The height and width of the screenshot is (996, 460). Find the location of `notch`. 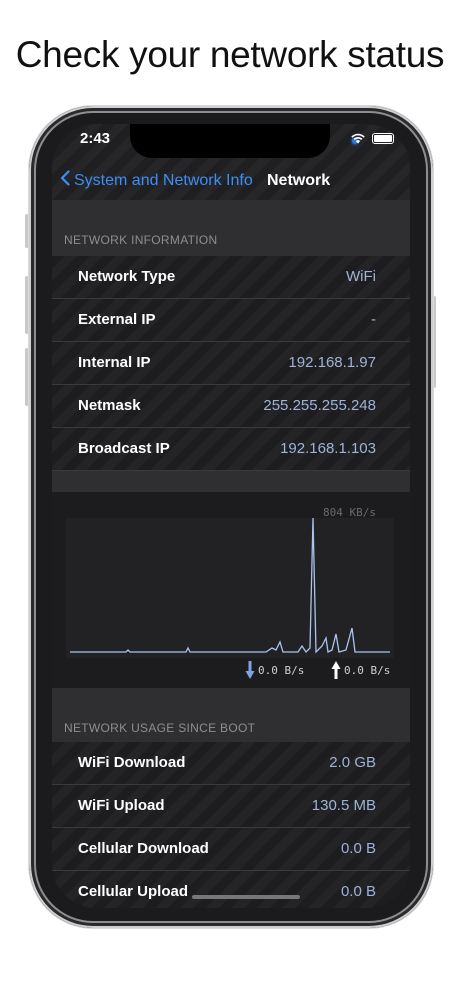

notch is located at coordinates (244, 141).